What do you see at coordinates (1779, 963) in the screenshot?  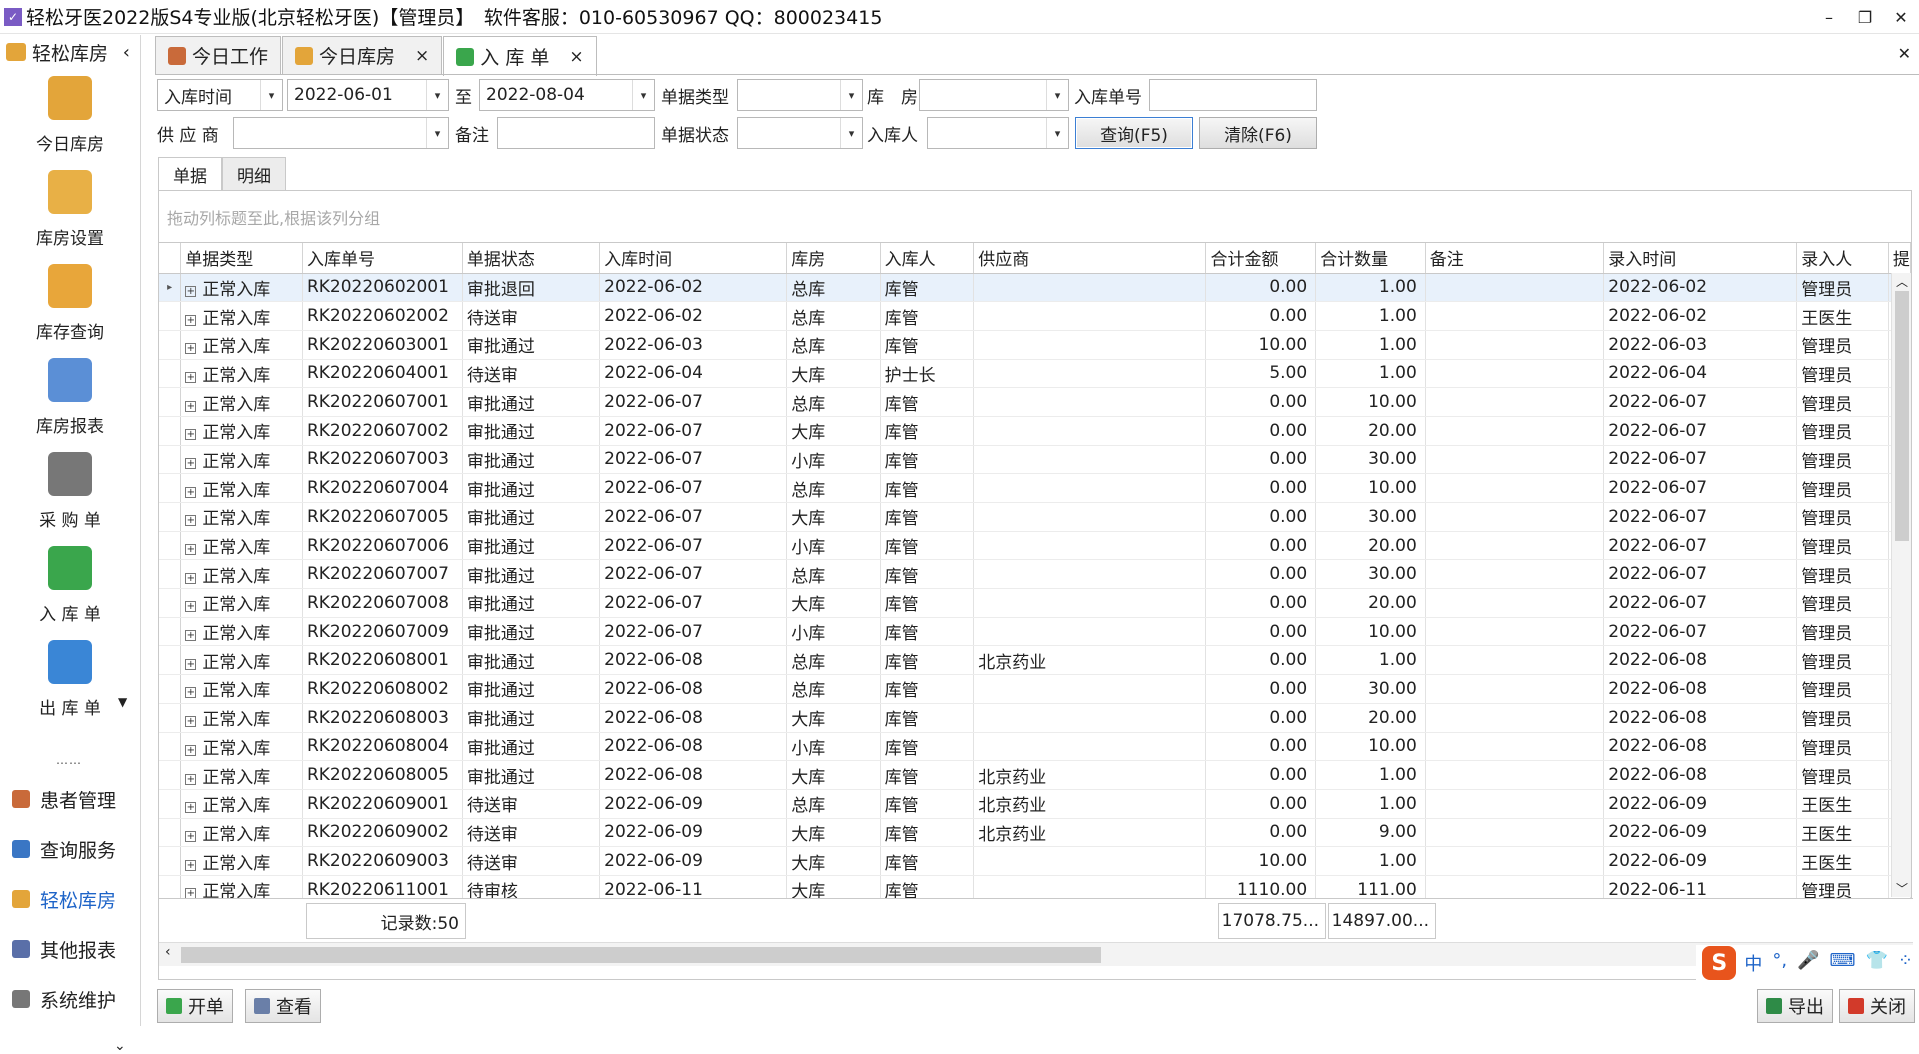 I see `ime-tool-icon: °,` at bounding box center [1779, 963].